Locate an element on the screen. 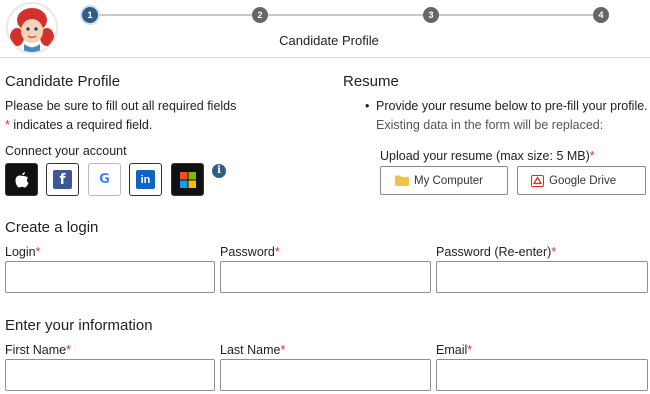 The image size is (650, 394). login-label-text: Login is located at coordinates (20, 252).